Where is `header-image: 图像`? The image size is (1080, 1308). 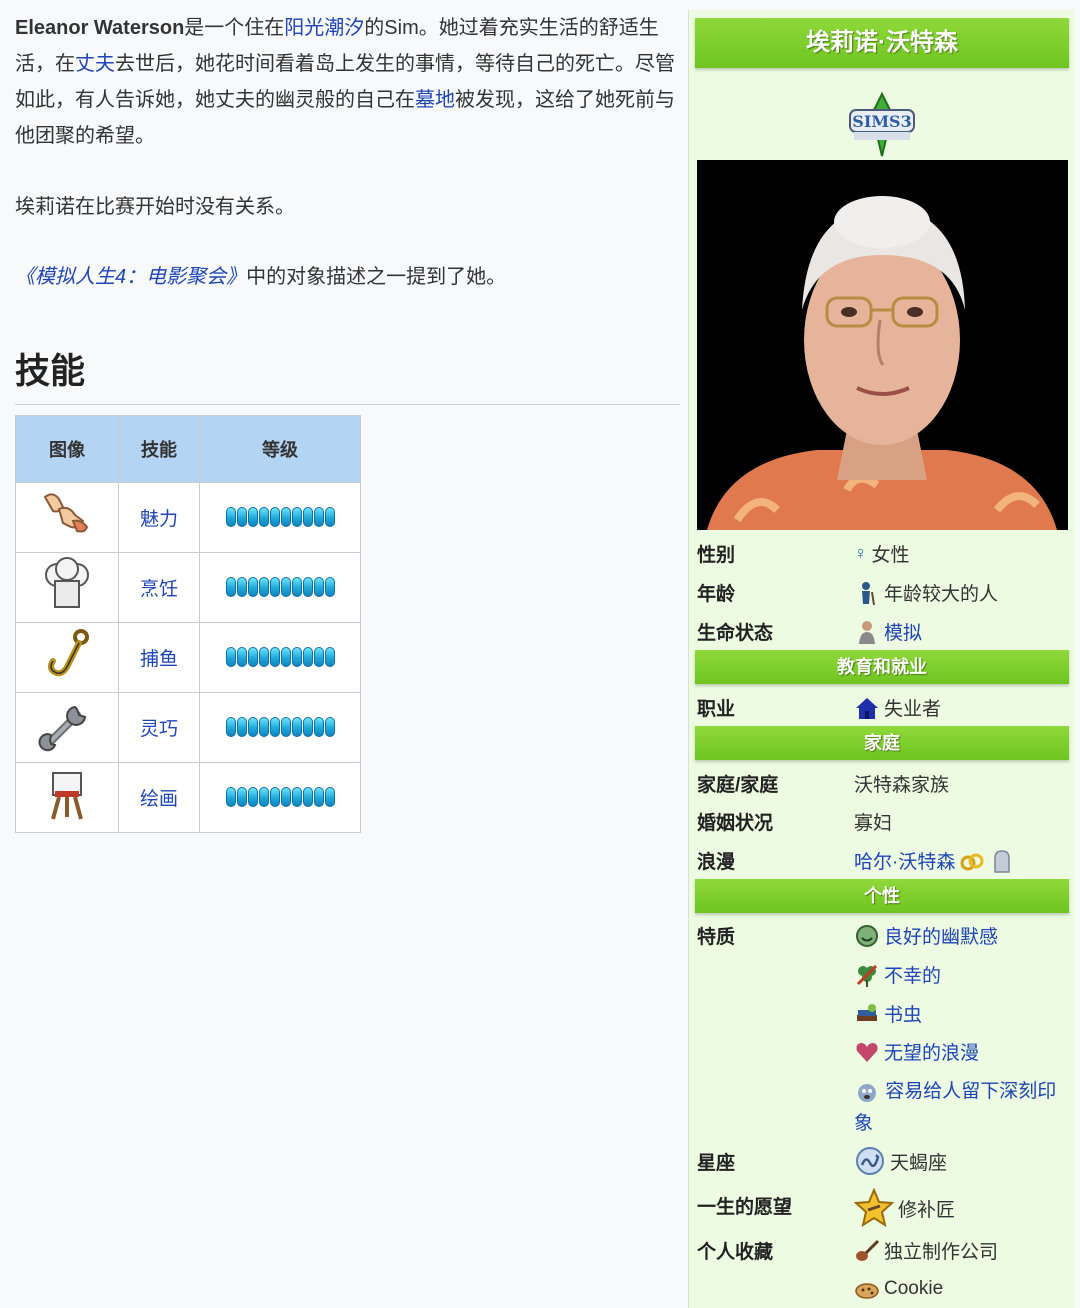 header-image: 图像 is located at coordinates (67, 449).